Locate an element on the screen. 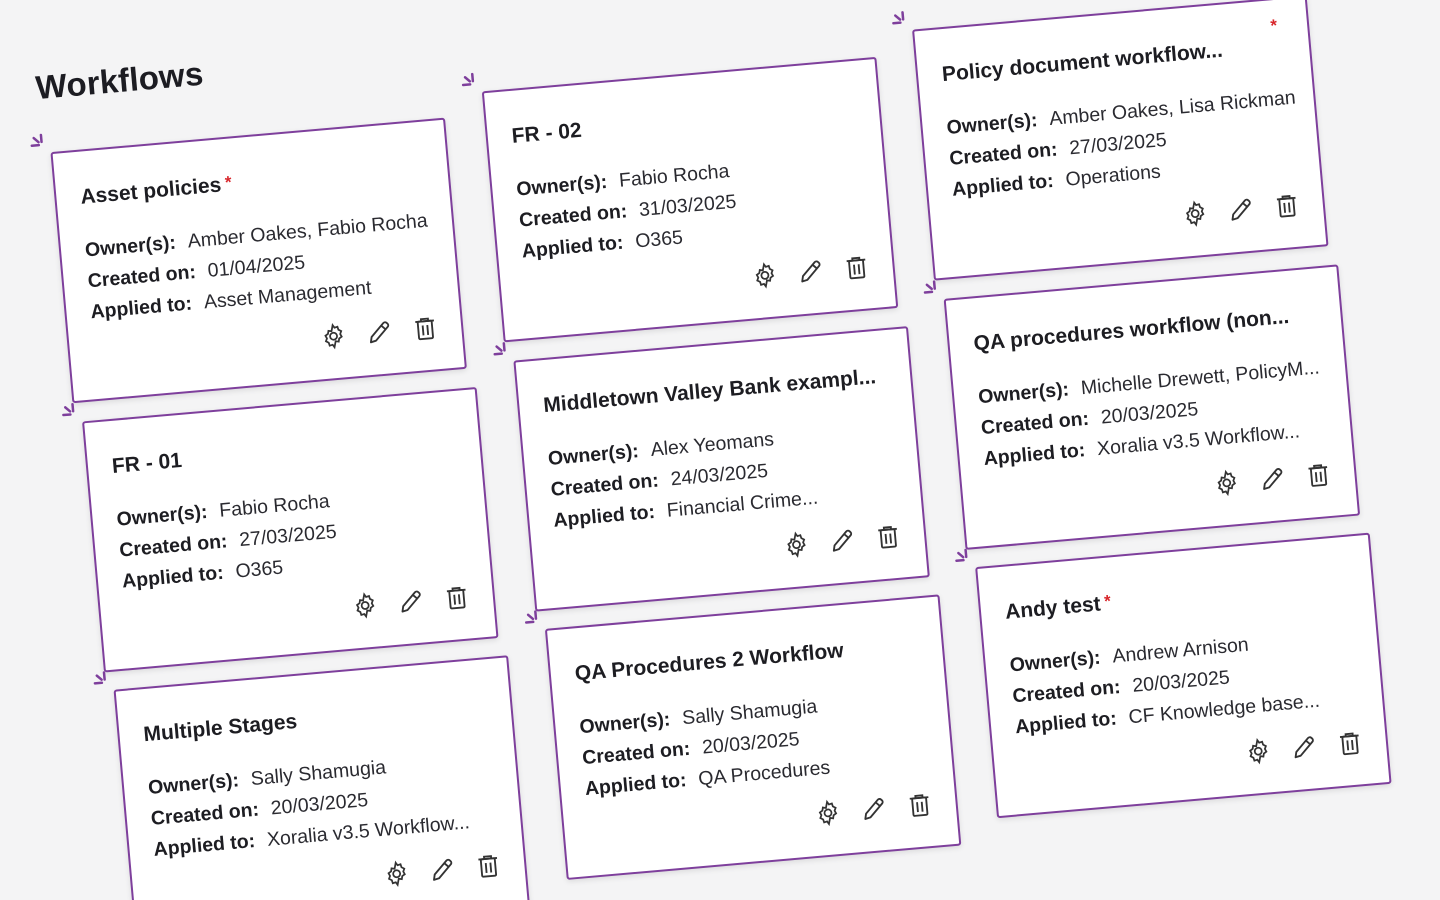  applied-value: Operations is located at coordinates (1113, 175).